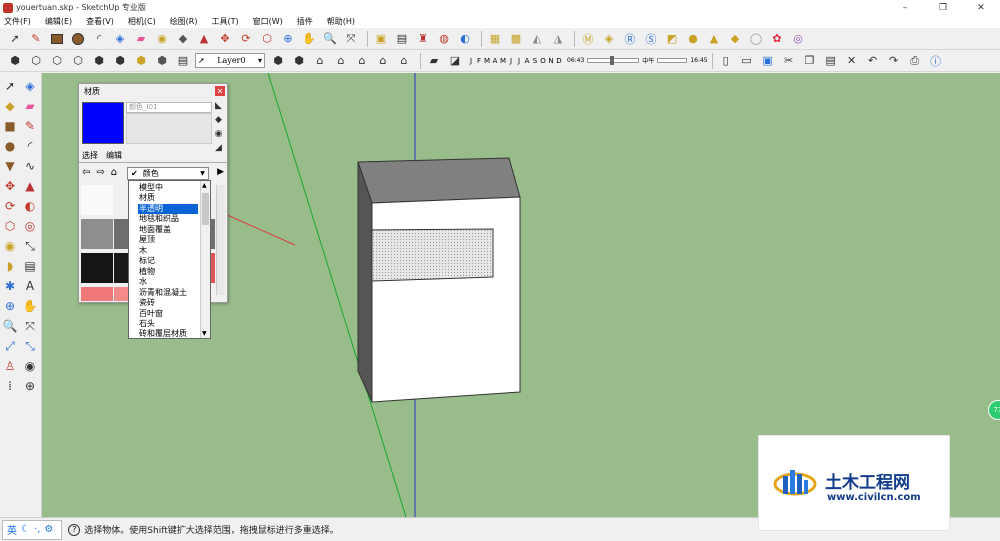 Image resolution: width=1000 pixels, height=541 pixels. I want to click on wireframe-icon: ⬡, so click(78, 61).